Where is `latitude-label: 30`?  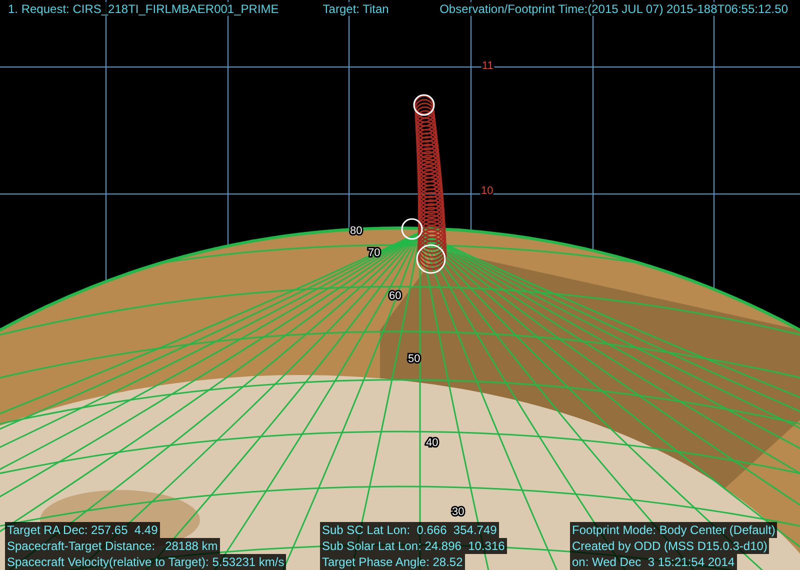
latitude-label: 30 is located at coordinates (458, 512).